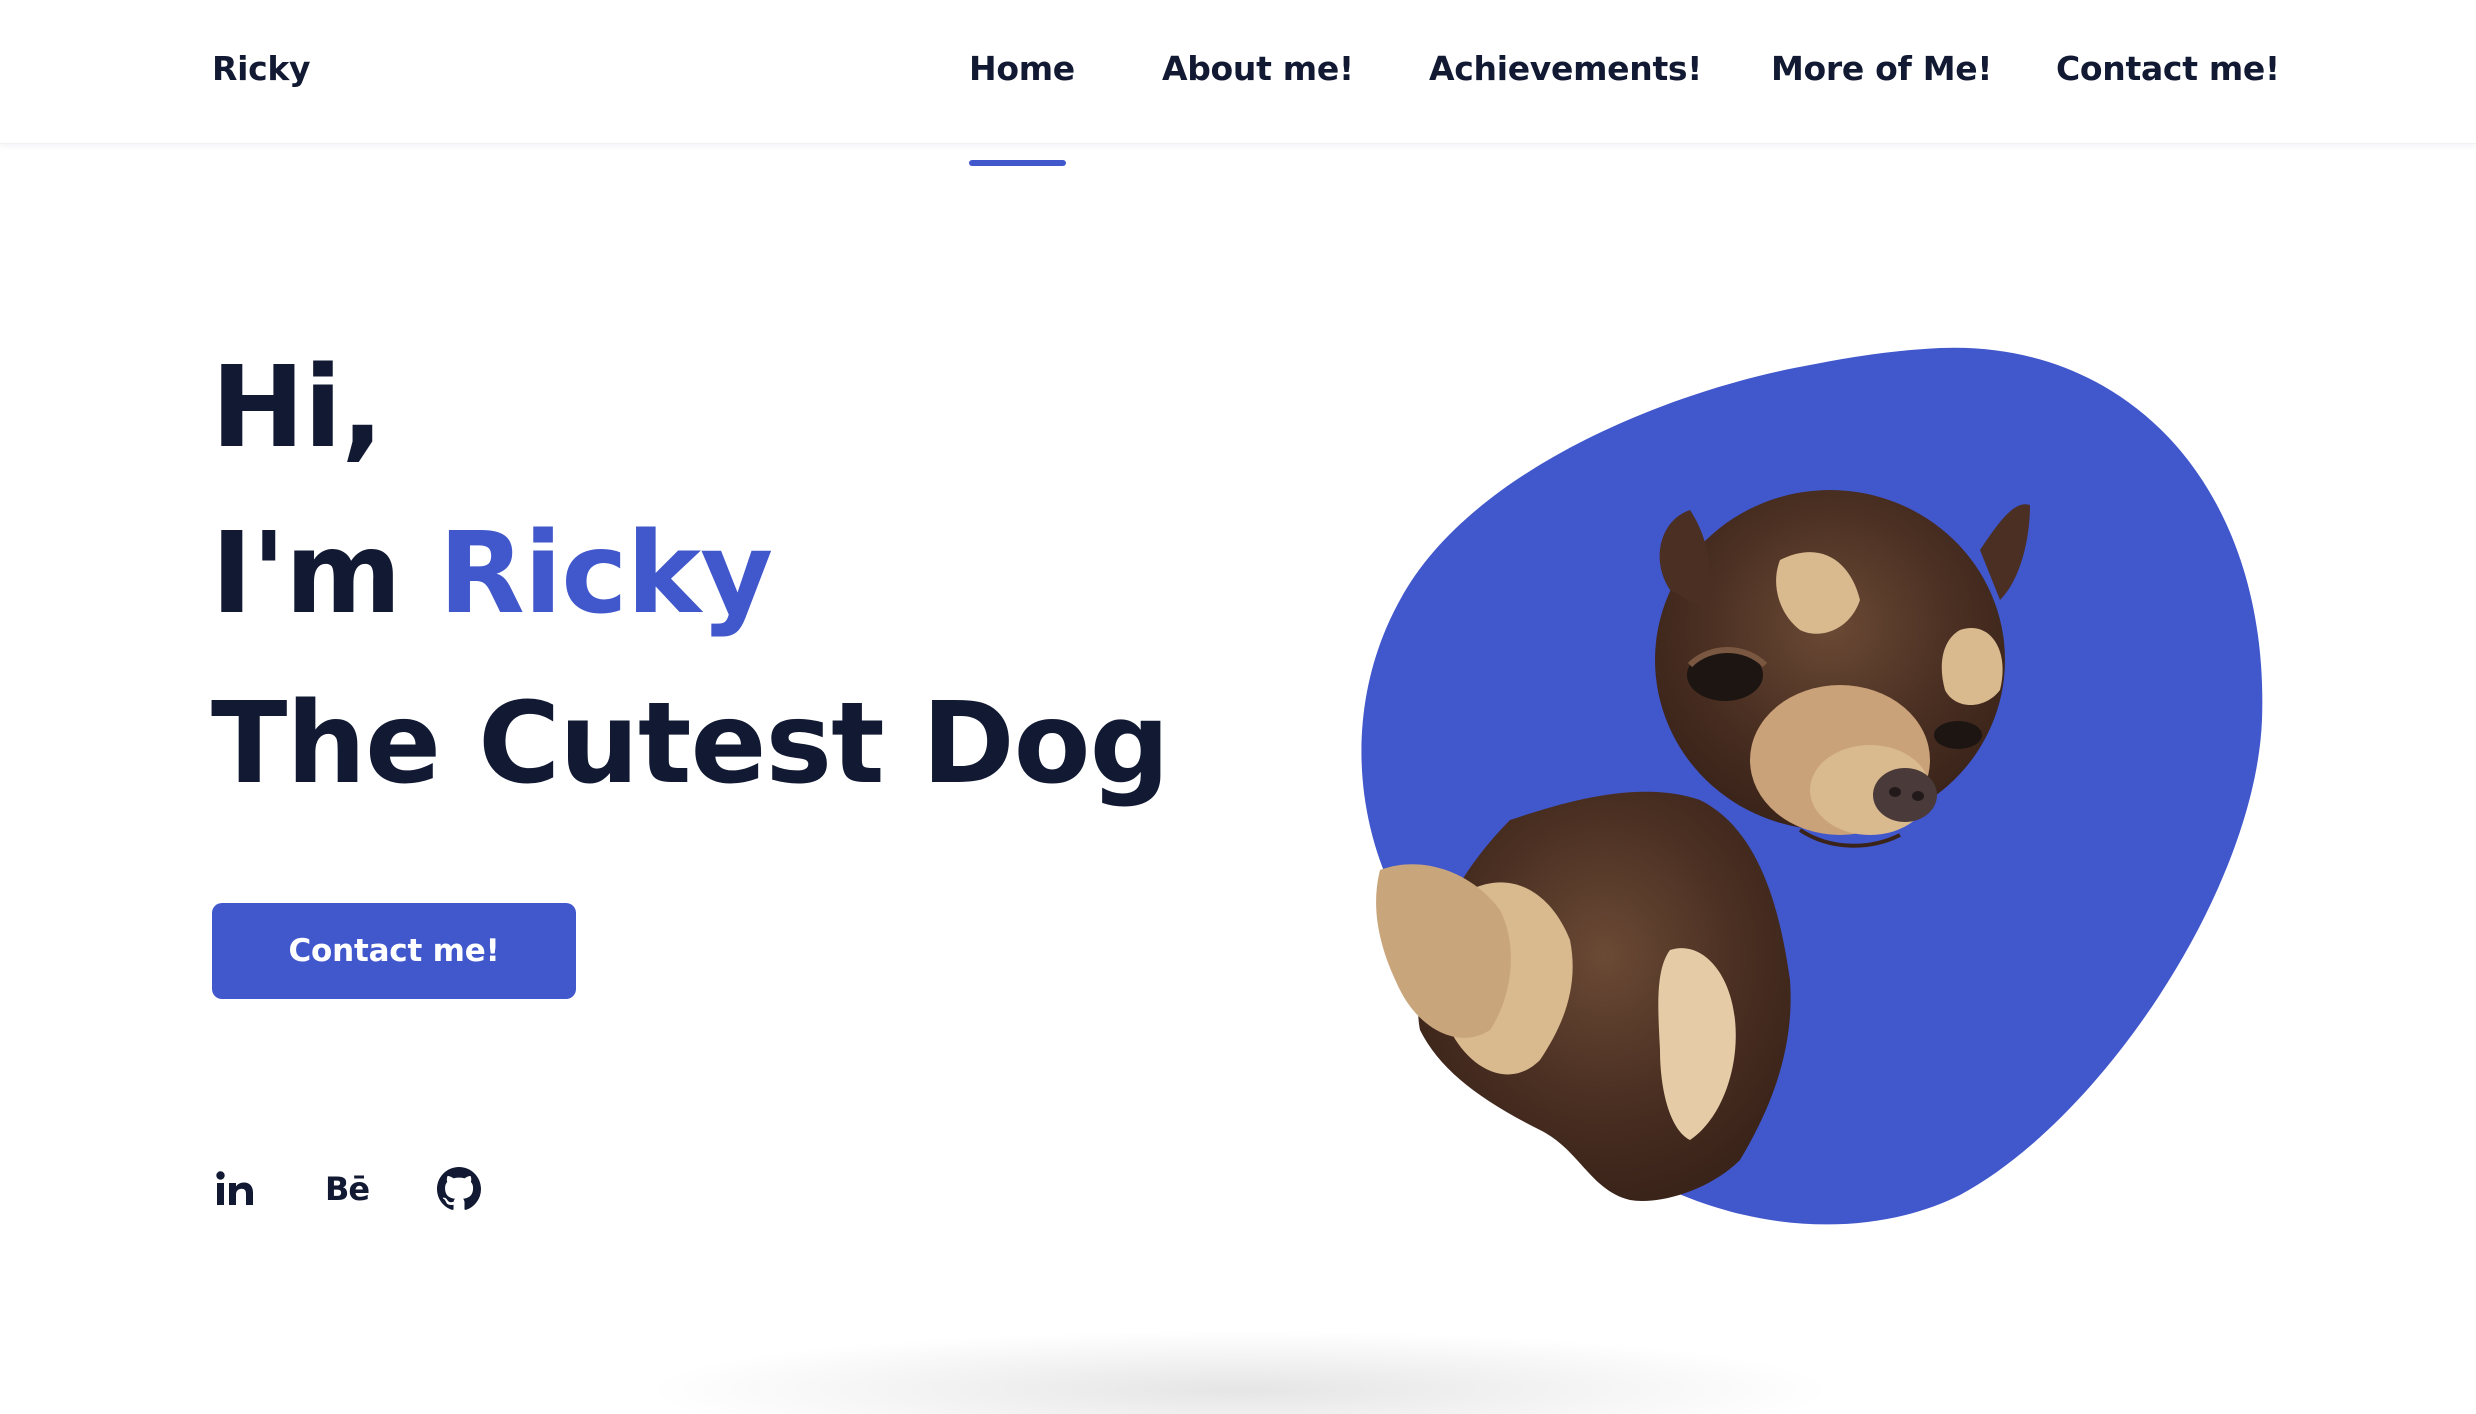 The width and height of the screenshot is (2476, 1414). I want to click on hero-tagline: The Cutest Dog, so click(690, 744).